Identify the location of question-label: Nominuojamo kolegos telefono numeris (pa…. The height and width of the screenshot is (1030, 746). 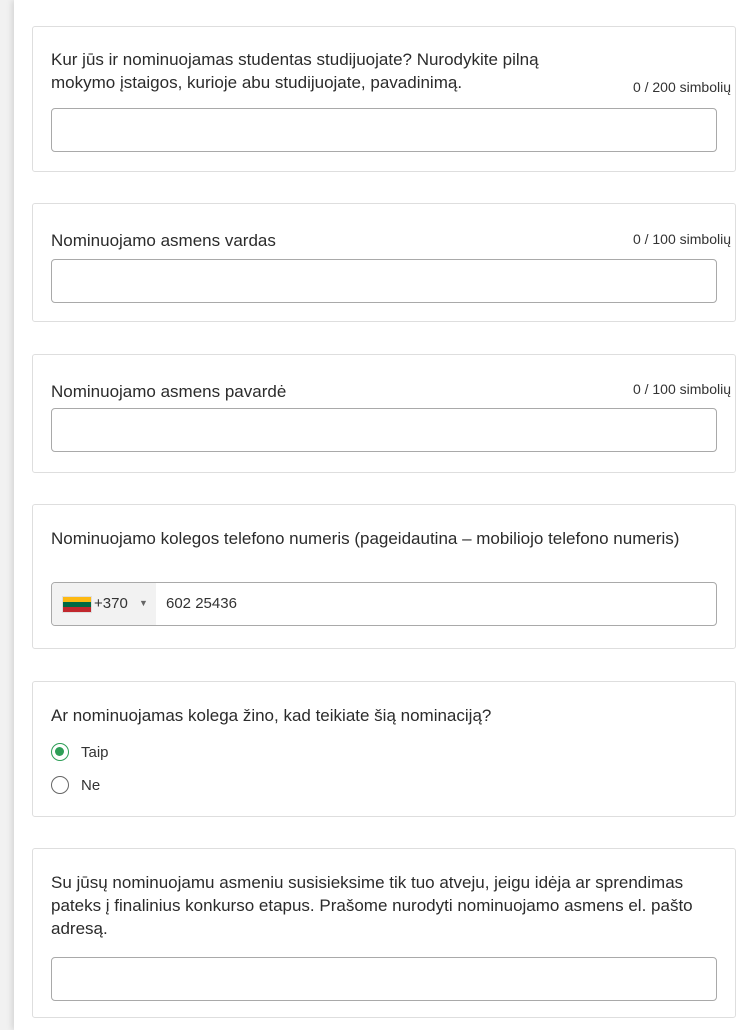
(365, 538).